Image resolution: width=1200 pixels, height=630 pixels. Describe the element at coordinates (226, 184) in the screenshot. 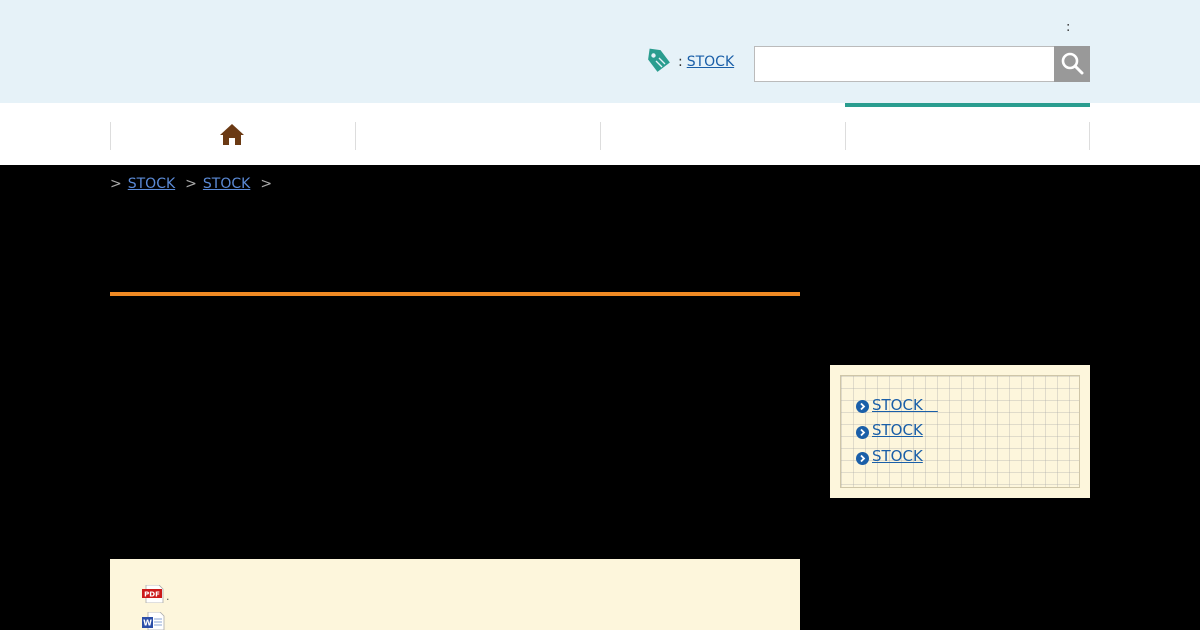

I see `breadcrumb-link-2: STOCK` at that location.